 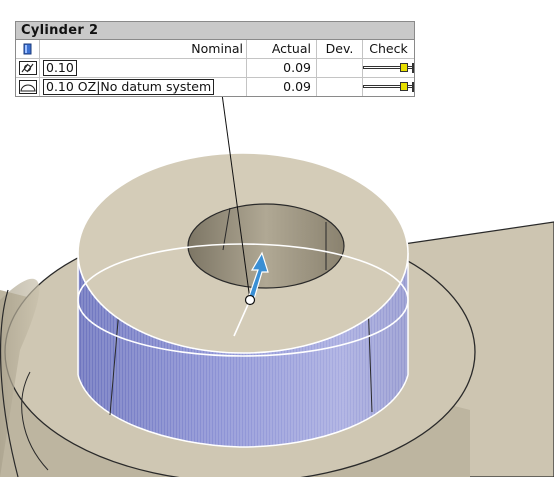 I want to click on nominal-column-header: Nominal, so click(x=143, y=49).